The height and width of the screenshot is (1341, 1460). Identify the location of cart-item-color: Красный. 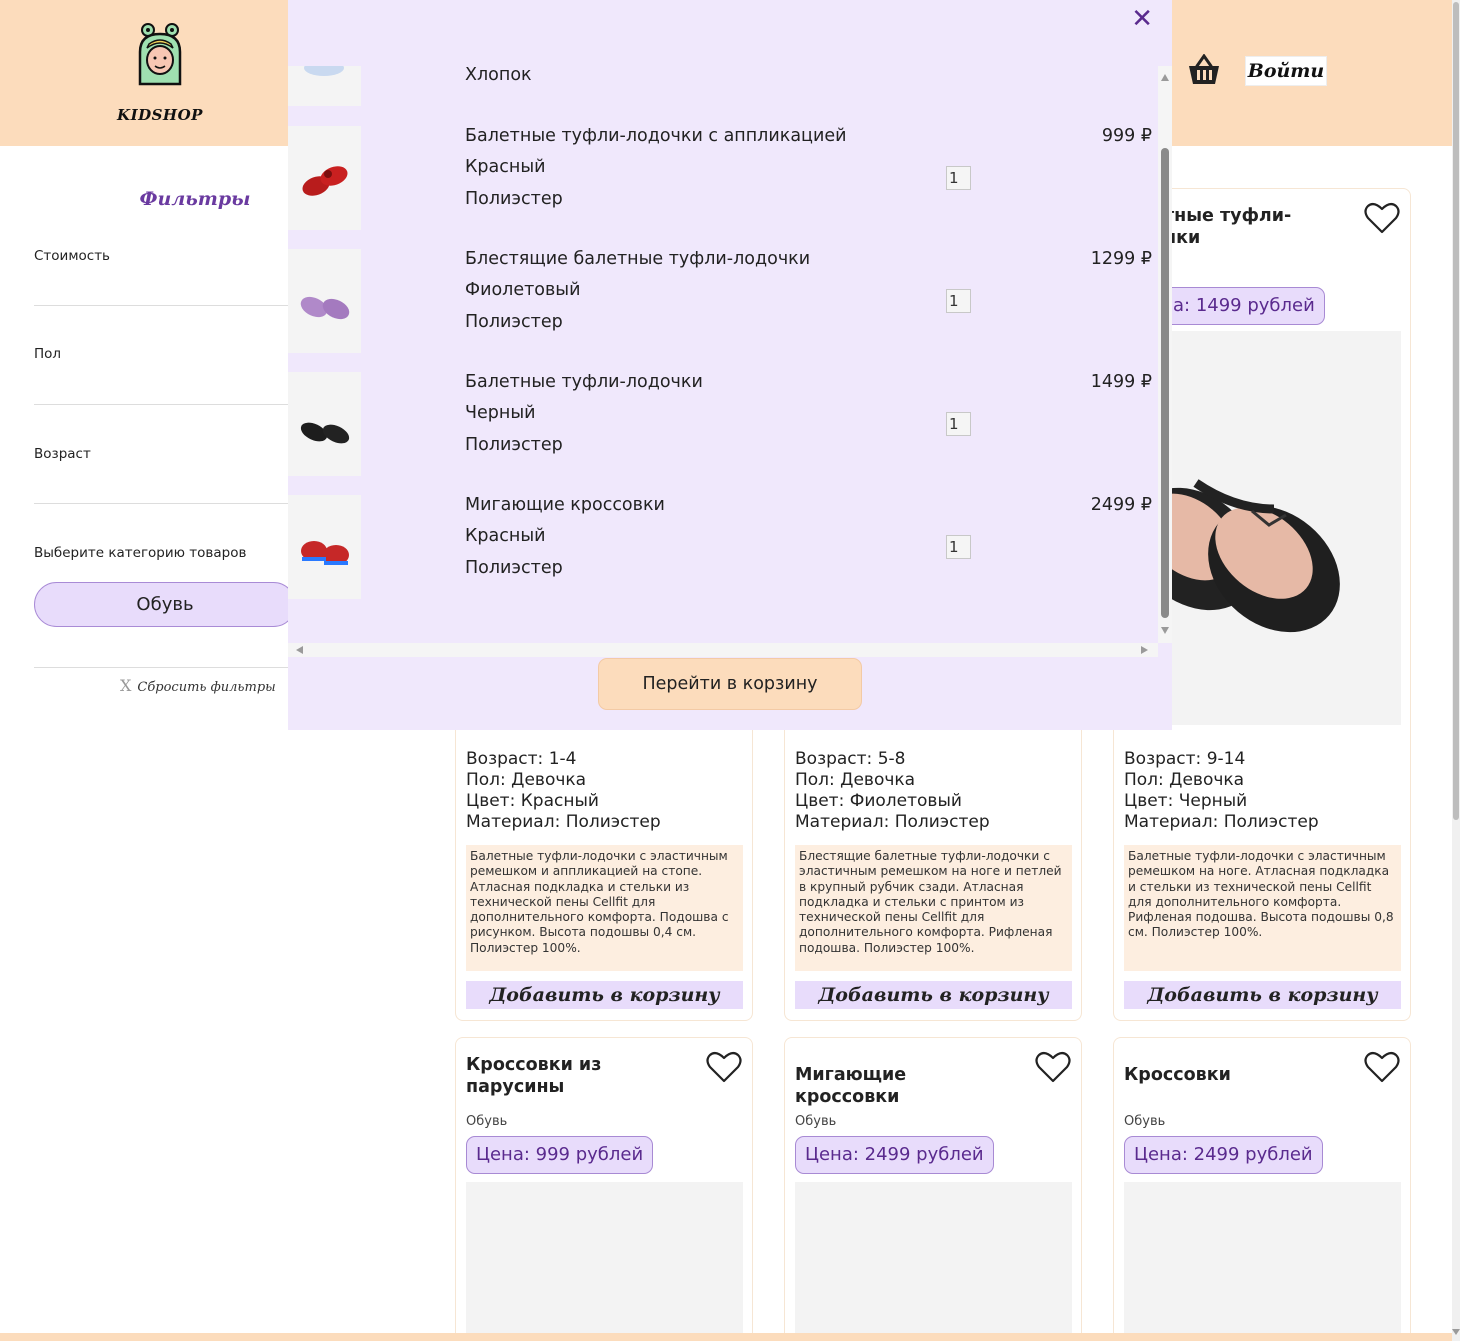
(505, 167).